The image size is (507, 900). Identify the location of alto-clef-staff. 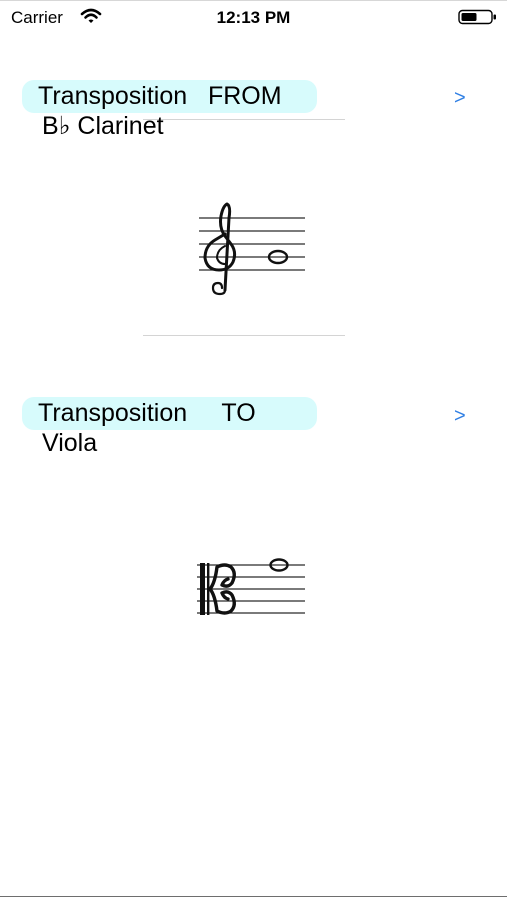
(251, 586).